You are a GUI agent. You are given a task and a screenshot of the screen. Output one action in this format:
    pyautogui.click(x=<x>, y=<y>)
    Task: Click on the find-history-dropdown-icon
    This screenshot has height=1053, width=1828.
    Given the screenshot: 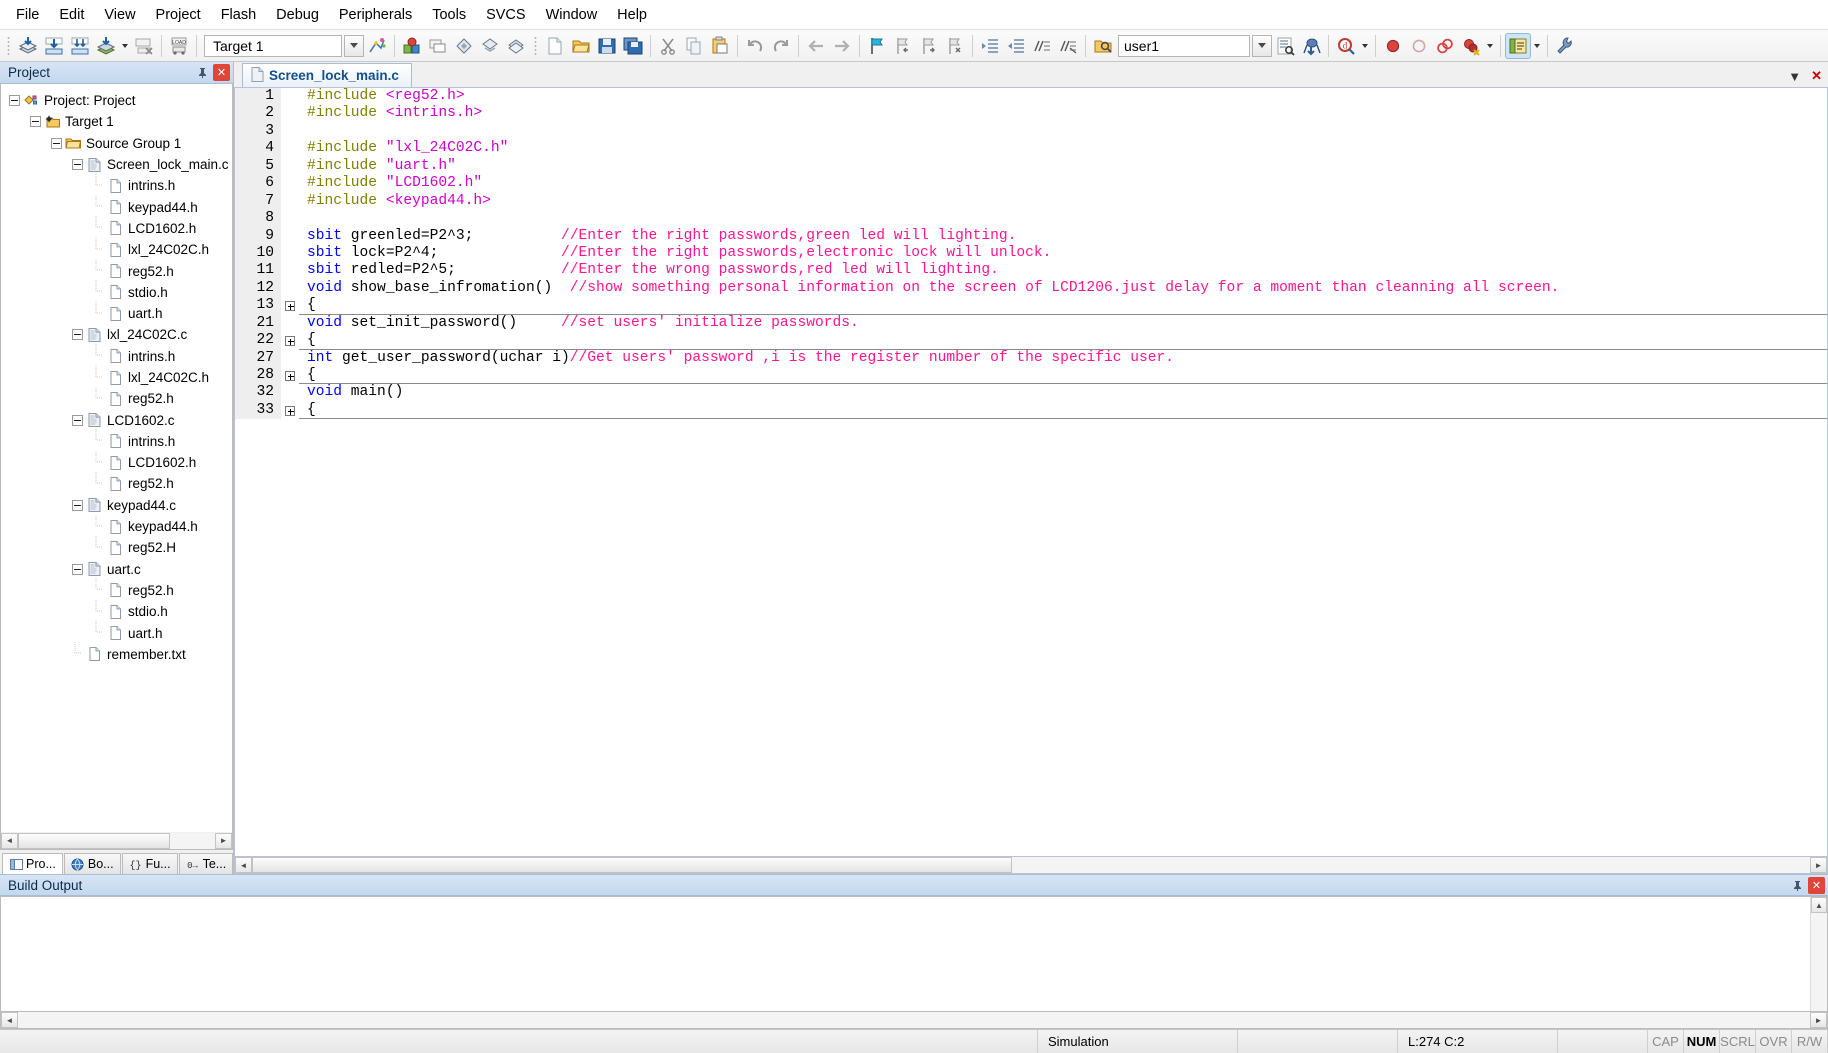 What is the action you would take?
    pyautogui.click(x=1262, y=45)
    